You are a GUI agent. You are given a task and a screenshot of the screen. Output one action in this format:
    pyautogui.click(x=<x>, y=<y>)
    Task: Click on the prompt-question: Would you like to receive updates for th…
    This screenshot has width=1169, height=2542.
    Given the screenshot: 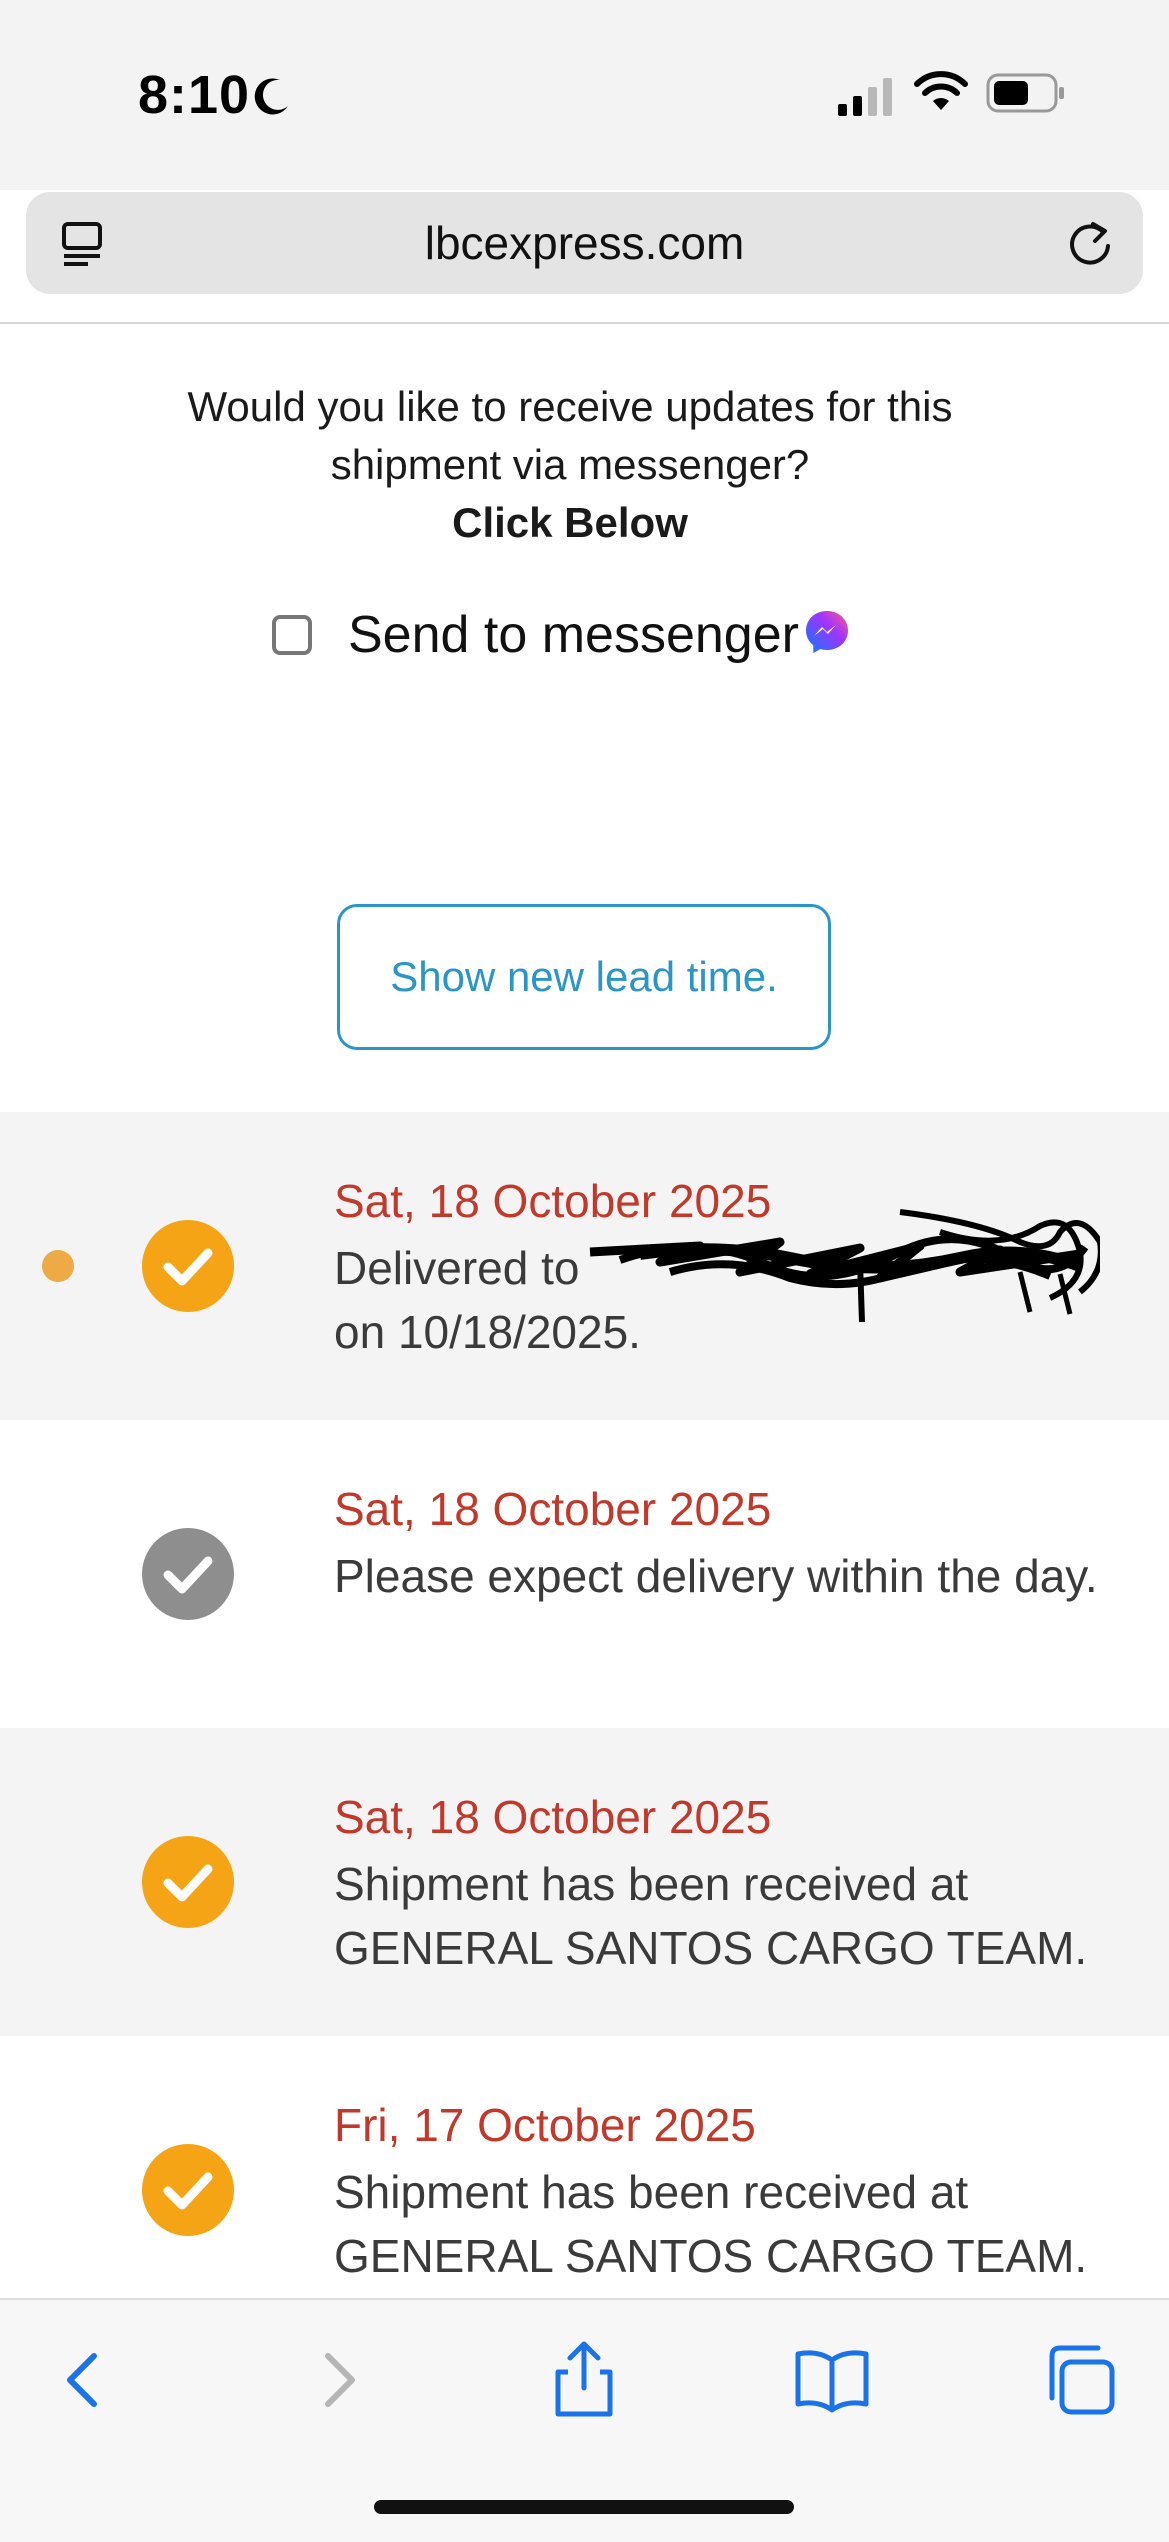 What is the action you would take?
    pyautogui.click(x=570, y=435)
    